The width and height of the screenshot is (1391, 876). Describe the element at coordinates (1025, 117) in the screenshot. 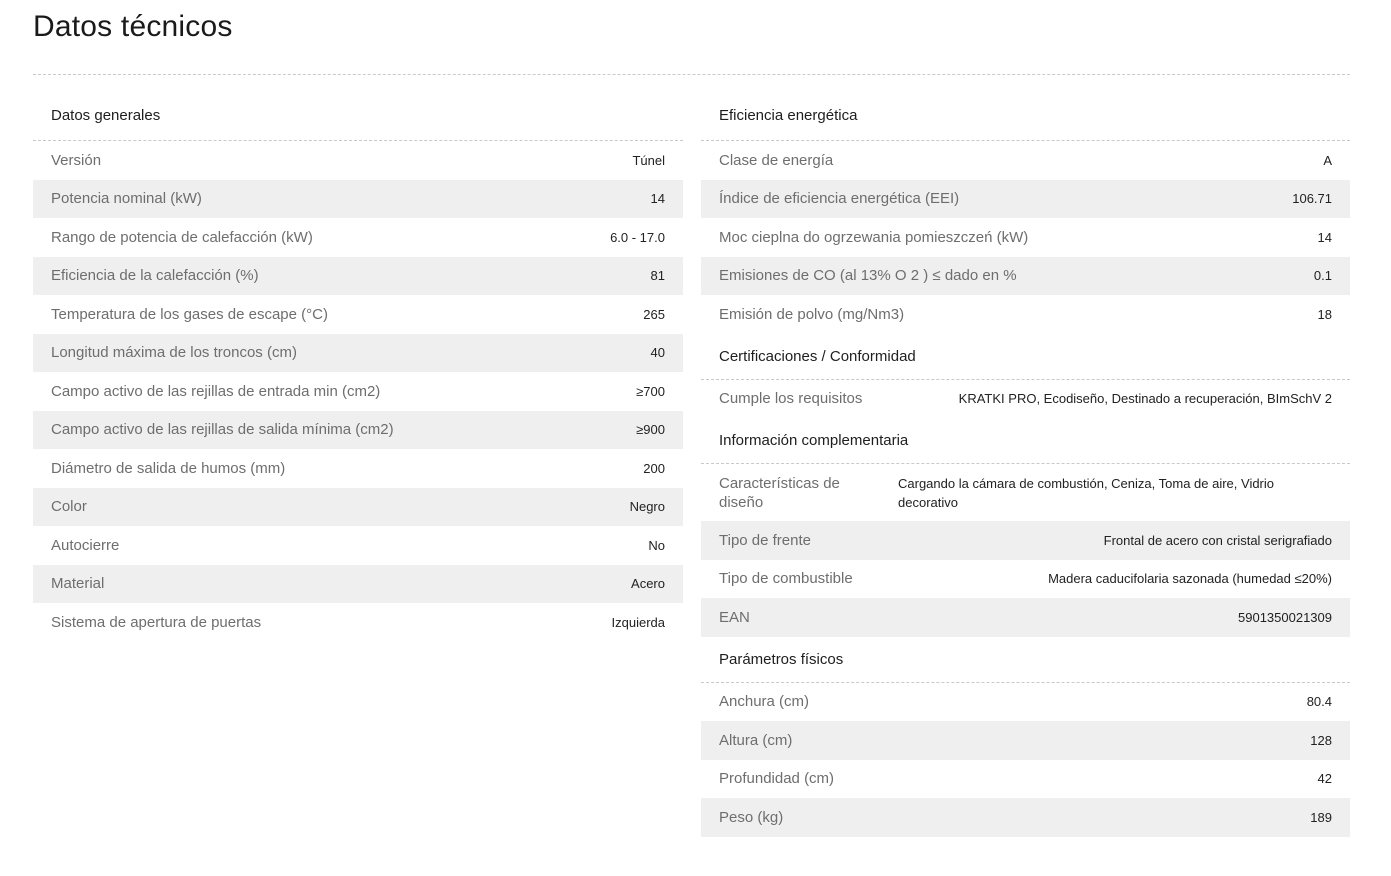

I see `section-title: Eficiencia energética` at that location.